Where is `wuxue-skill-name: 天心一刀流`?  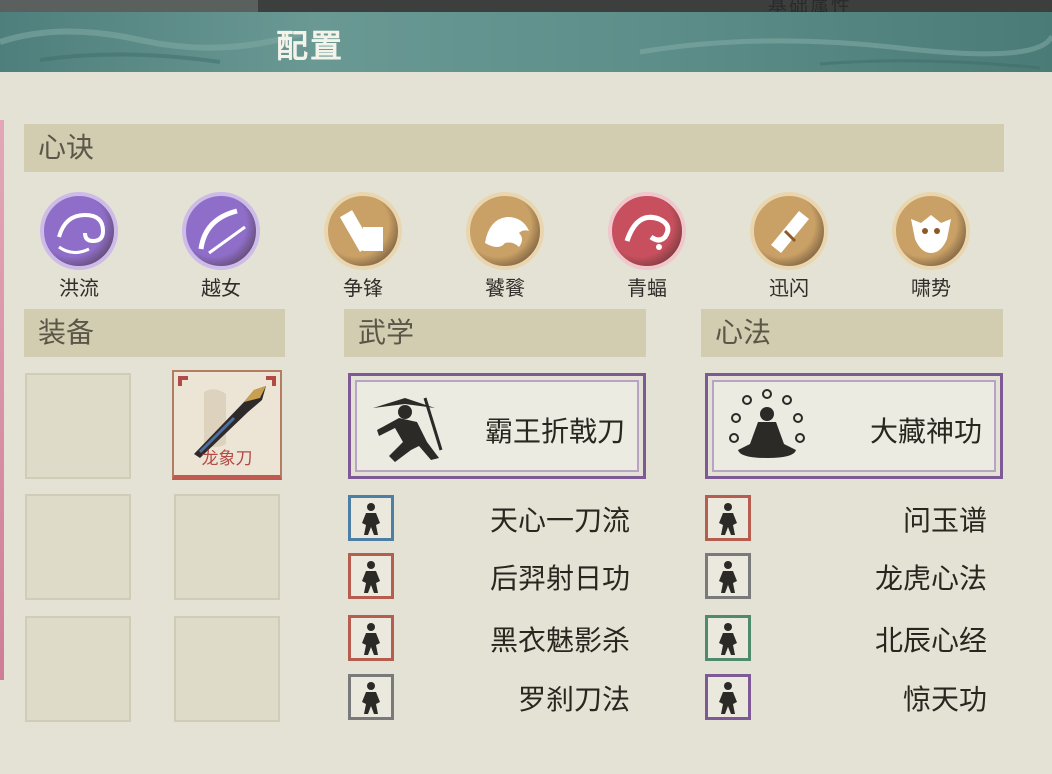 wuxue-skill-name: 天心一刀流 is located at coordinates (559, 520).